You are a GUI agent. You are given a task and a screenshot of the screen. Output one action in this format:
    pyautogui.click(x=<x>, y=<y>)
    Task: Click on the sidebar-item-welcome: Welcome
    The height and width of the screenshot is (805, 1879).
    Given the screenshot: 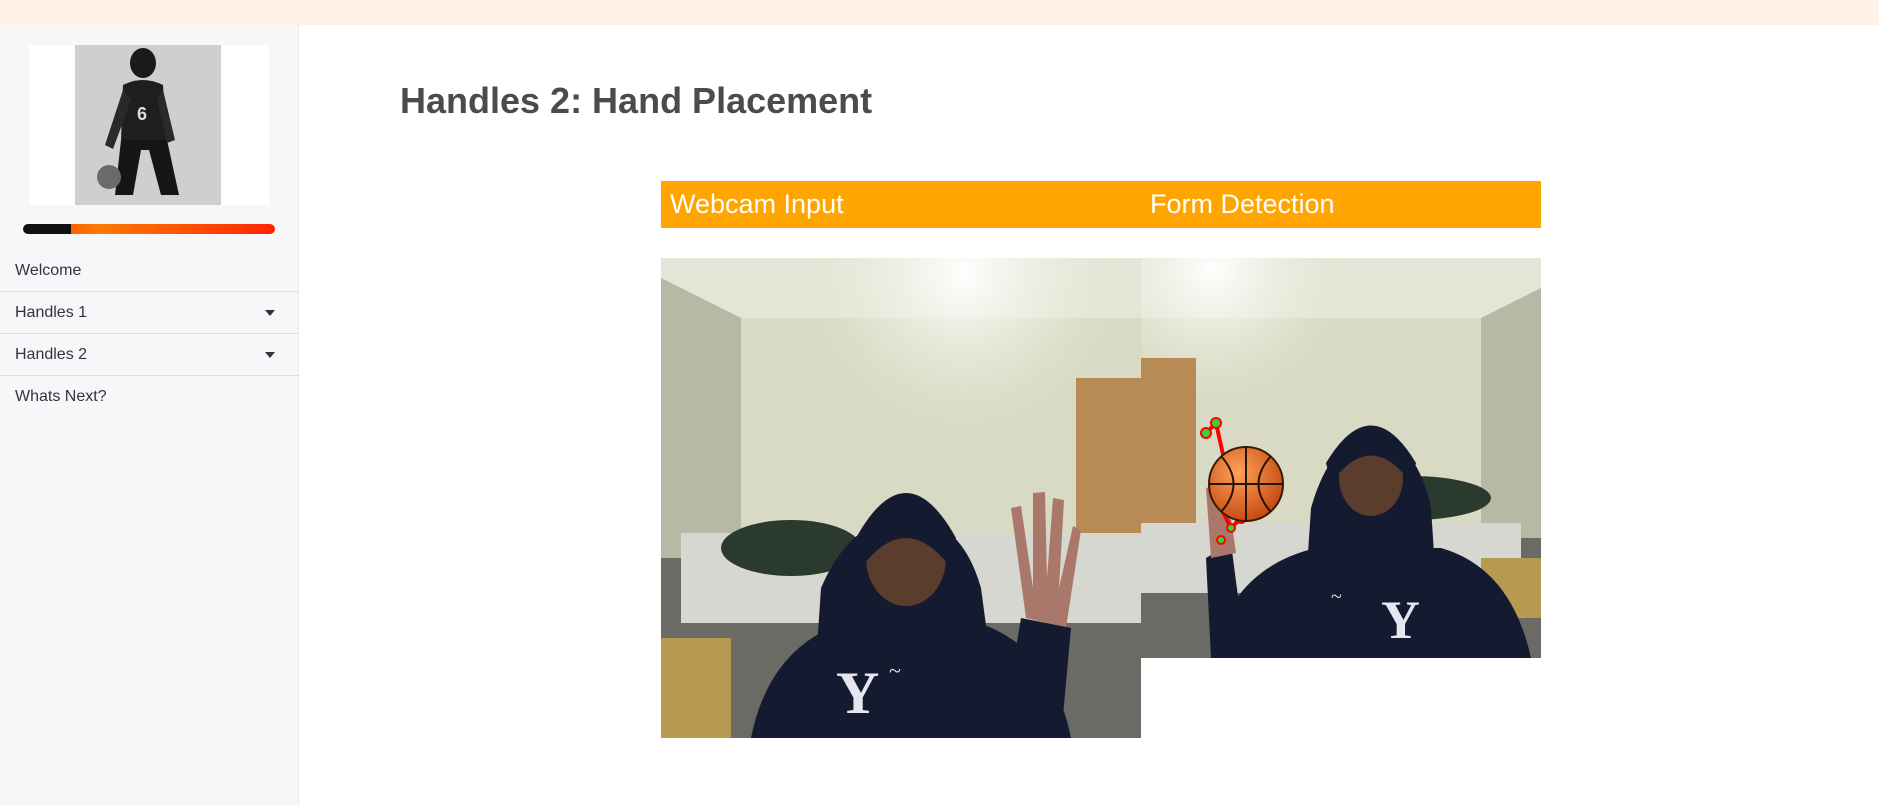 What is the action you would take?
    pyautogui.click(x=149, y=271)
    